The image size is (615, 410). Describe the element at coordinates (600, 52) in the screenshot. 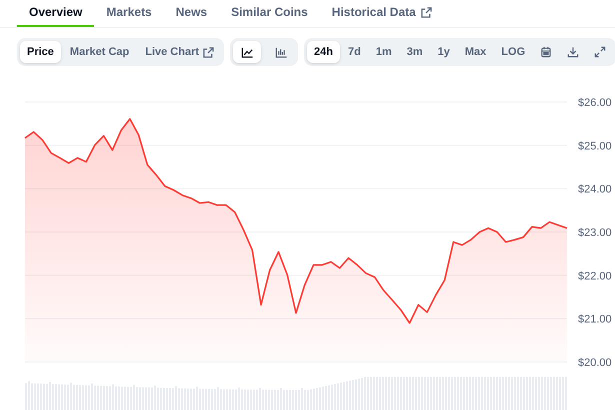

I see `expand-icon` at that location.